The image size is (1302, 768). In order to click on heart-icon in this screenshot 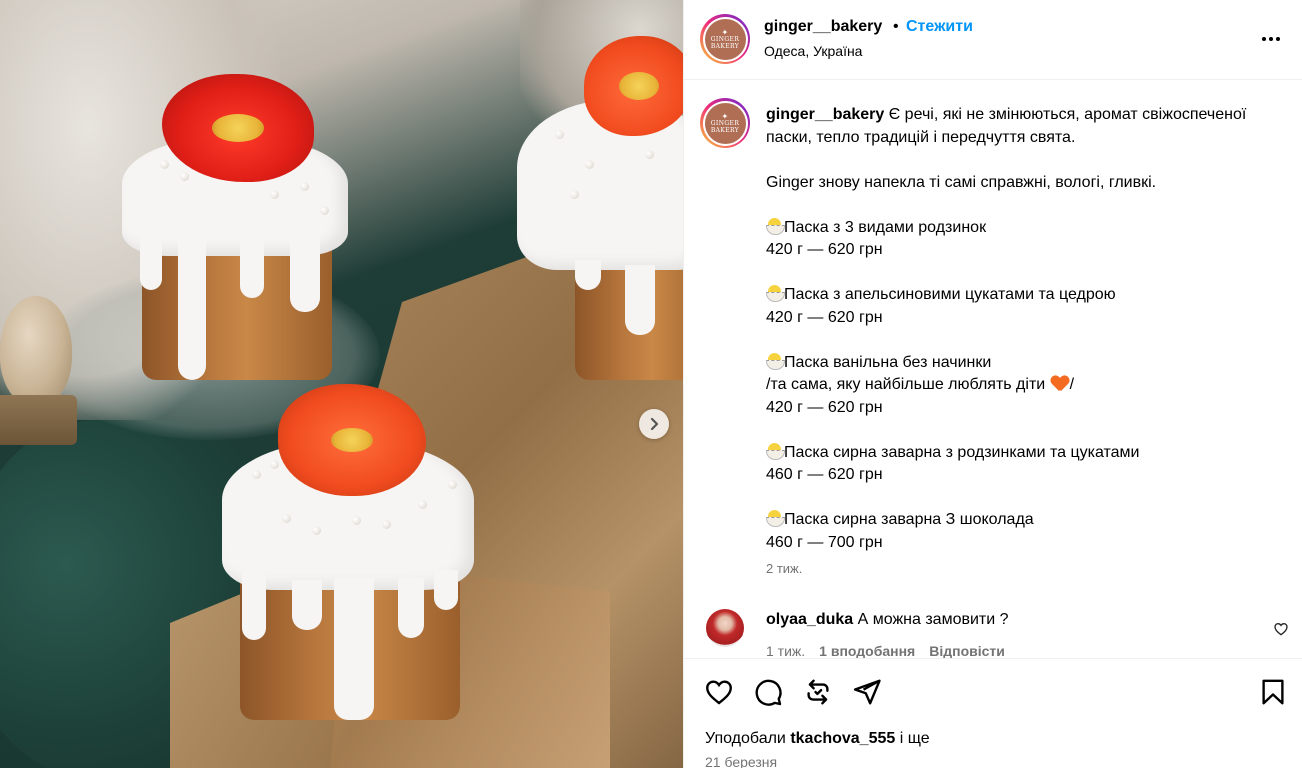, I will do `click(719, 692)`.